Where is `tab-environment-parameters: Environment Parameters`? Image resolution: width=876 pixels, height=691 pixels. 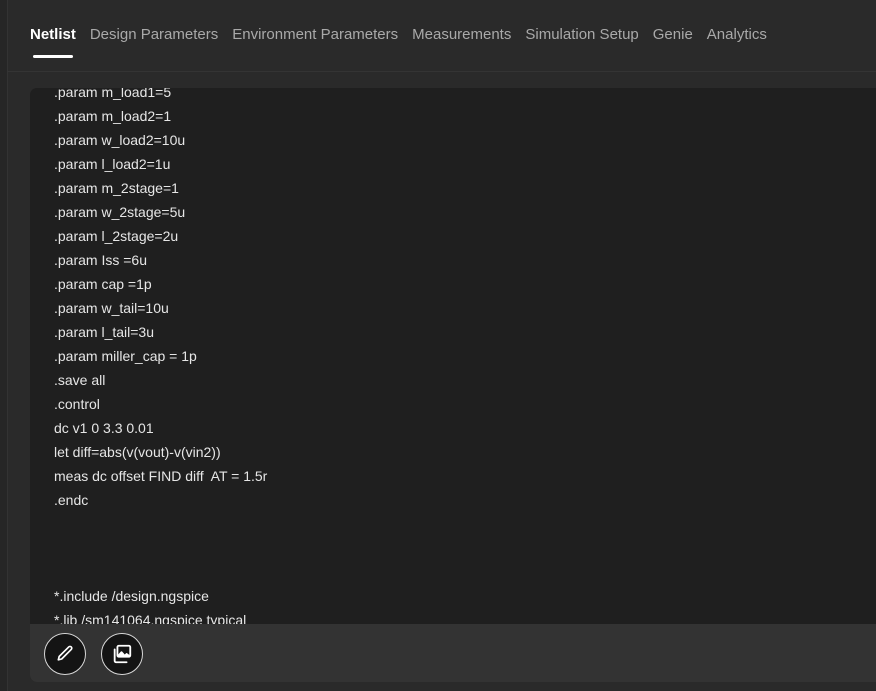 tab-environment-parameters: Environment Parameters is located at coordinates (315, 35).